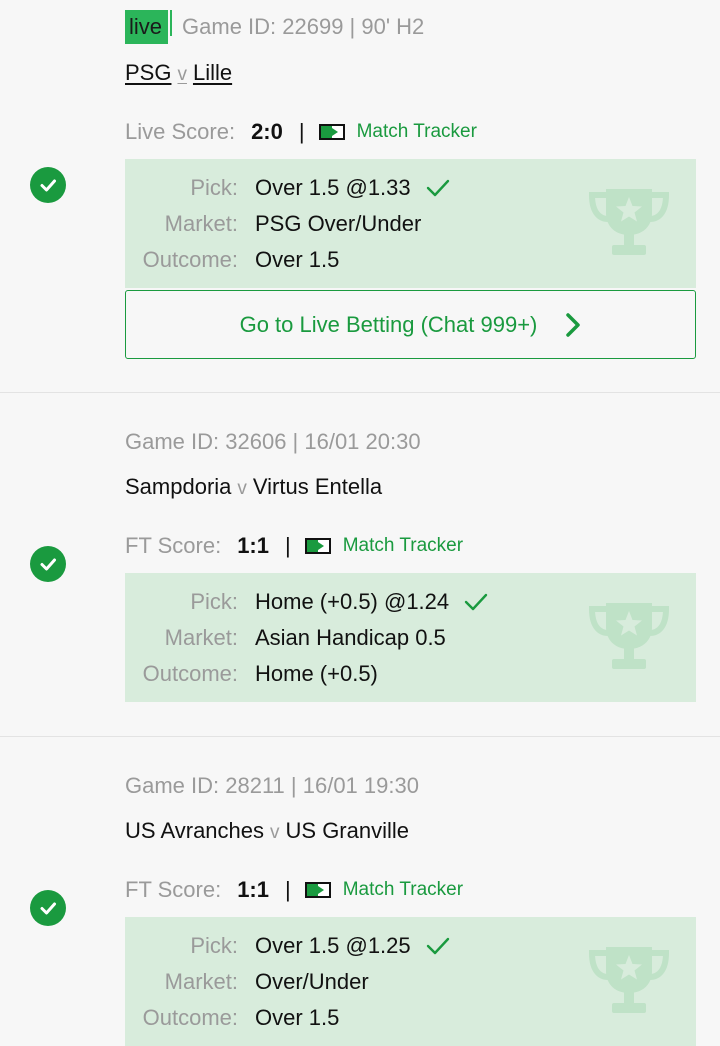  I want to click on game-header: Game ID: 32606 | 16/01 20:30, so click(273, 442).